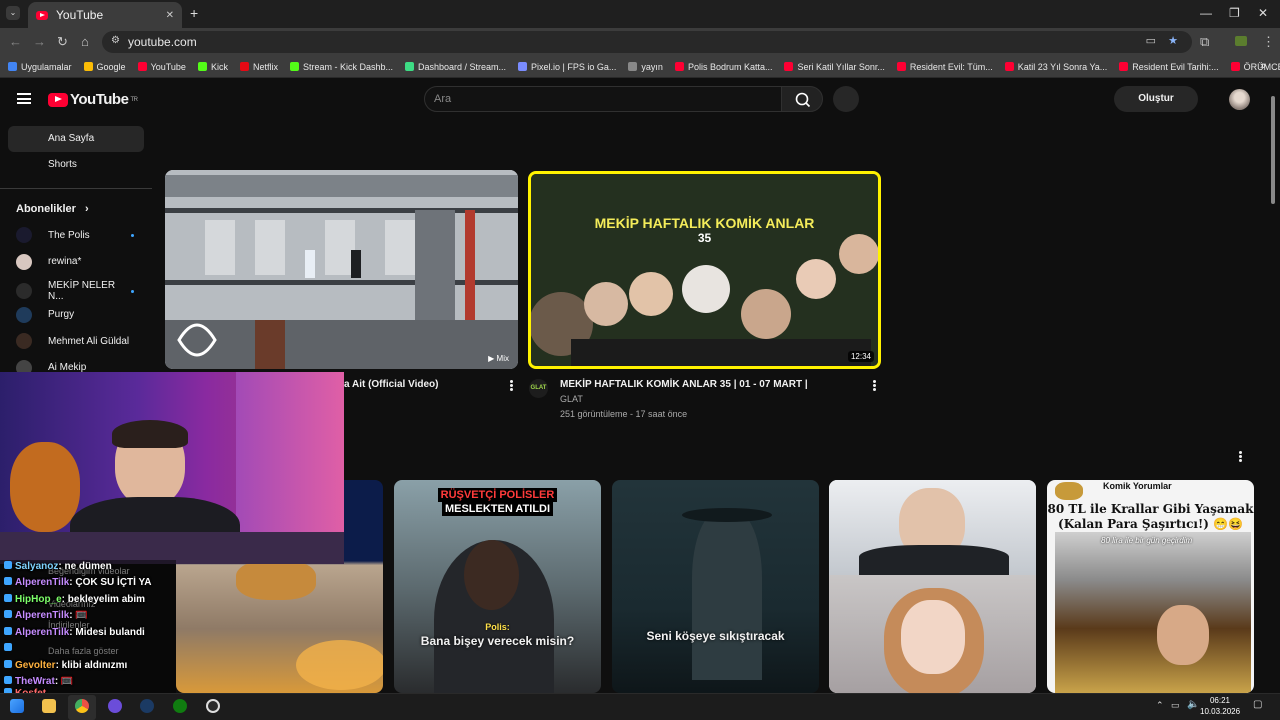 Image resolution: width=1280 pixels, height=720 pixels. What do you see at coordinates (49, 706) in the screenshot?
I see `file-explorer-icon` at bounding box center [49, 706].